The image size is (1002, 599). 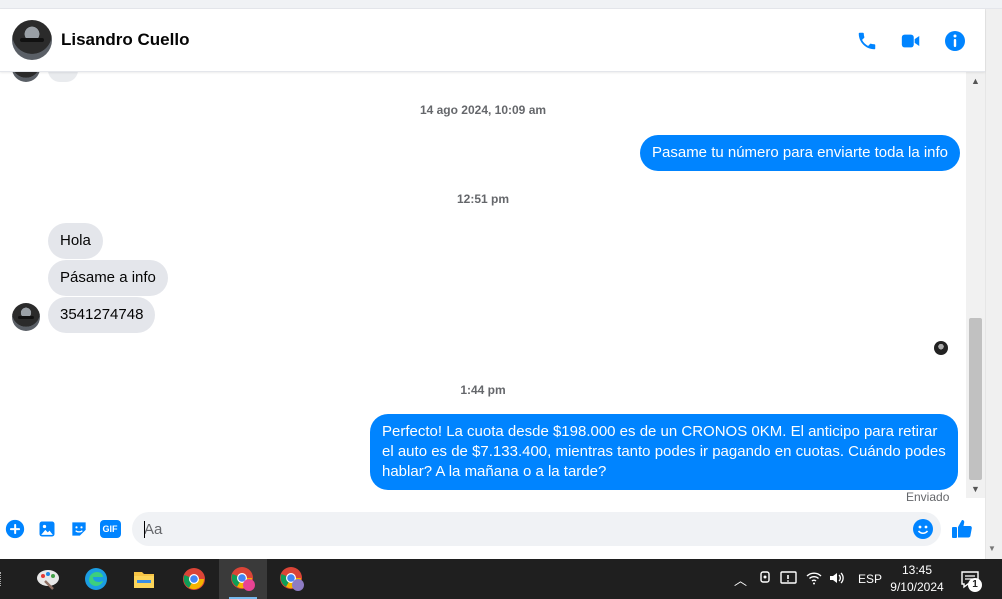 What do you see at coordinates (292, 579) in the screenshot?
I see `chrome-profile-icon` at bounding box center [292, 579].